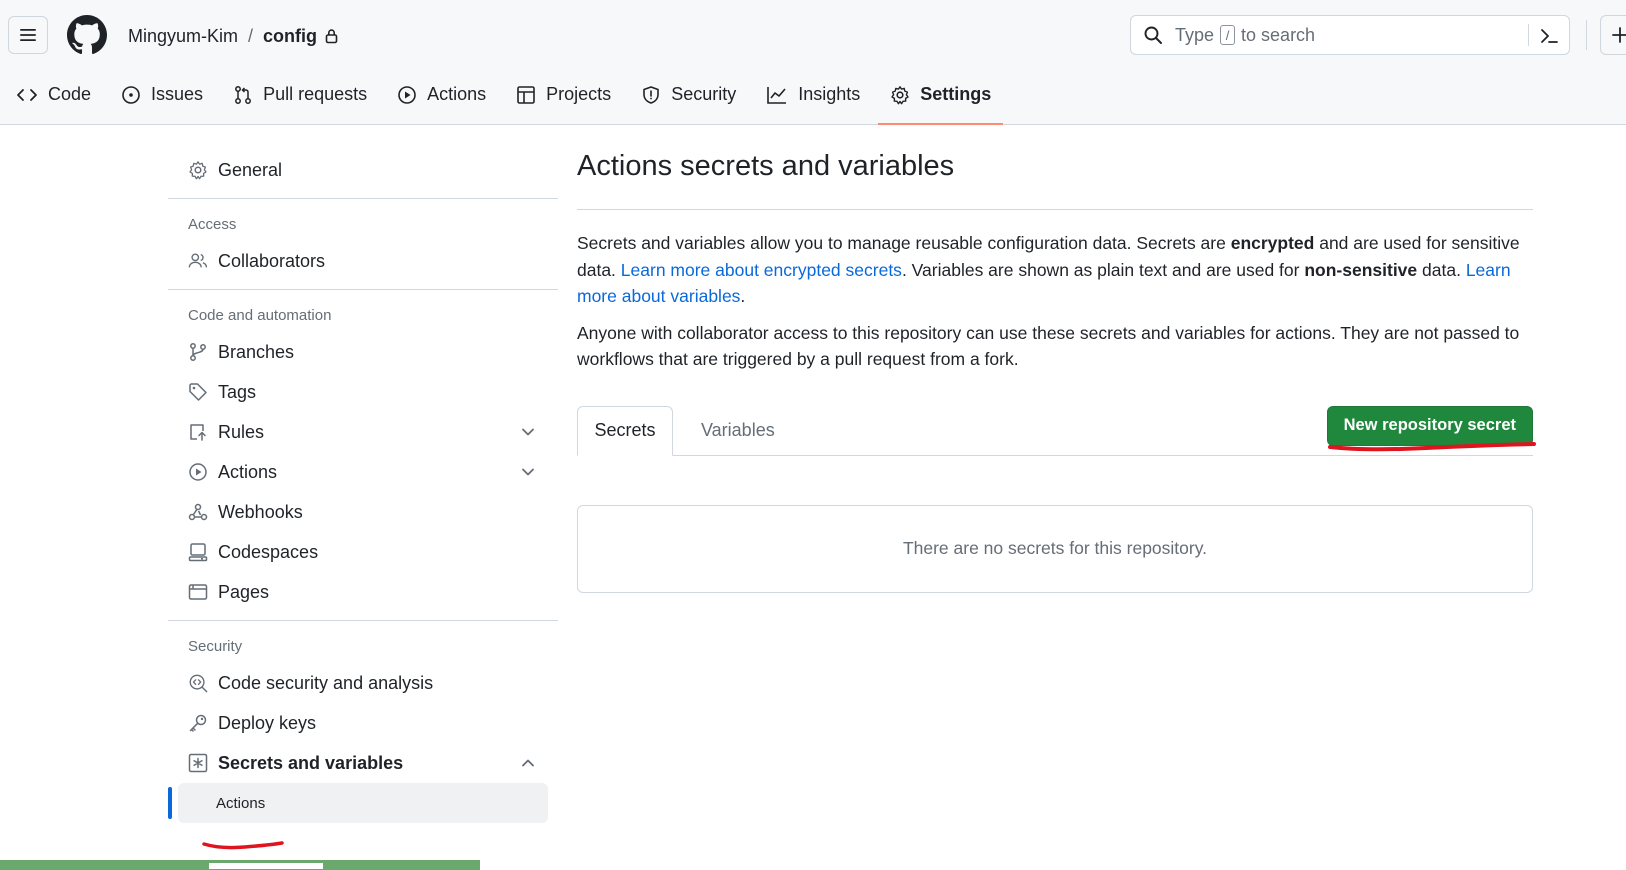  I want to click on play-icon, so click(198, 472).